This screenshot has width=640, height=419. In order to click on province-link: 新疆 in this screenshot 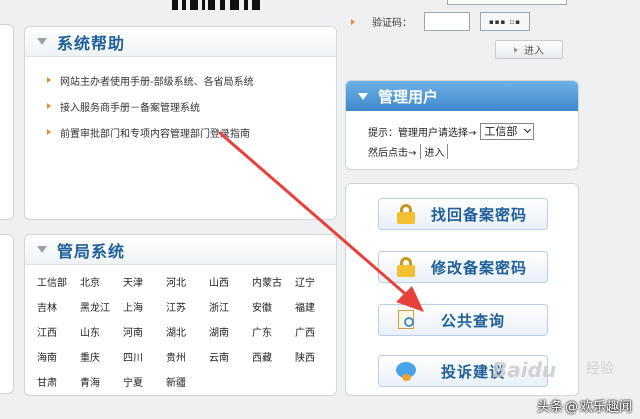, I will do `click(187, 383)`.